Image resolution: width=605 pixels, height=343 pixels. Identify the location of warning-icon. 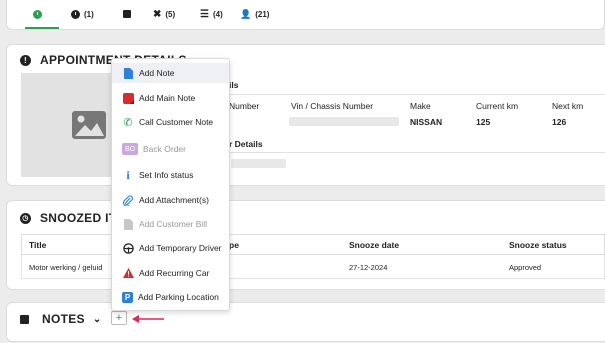
(128, 273).